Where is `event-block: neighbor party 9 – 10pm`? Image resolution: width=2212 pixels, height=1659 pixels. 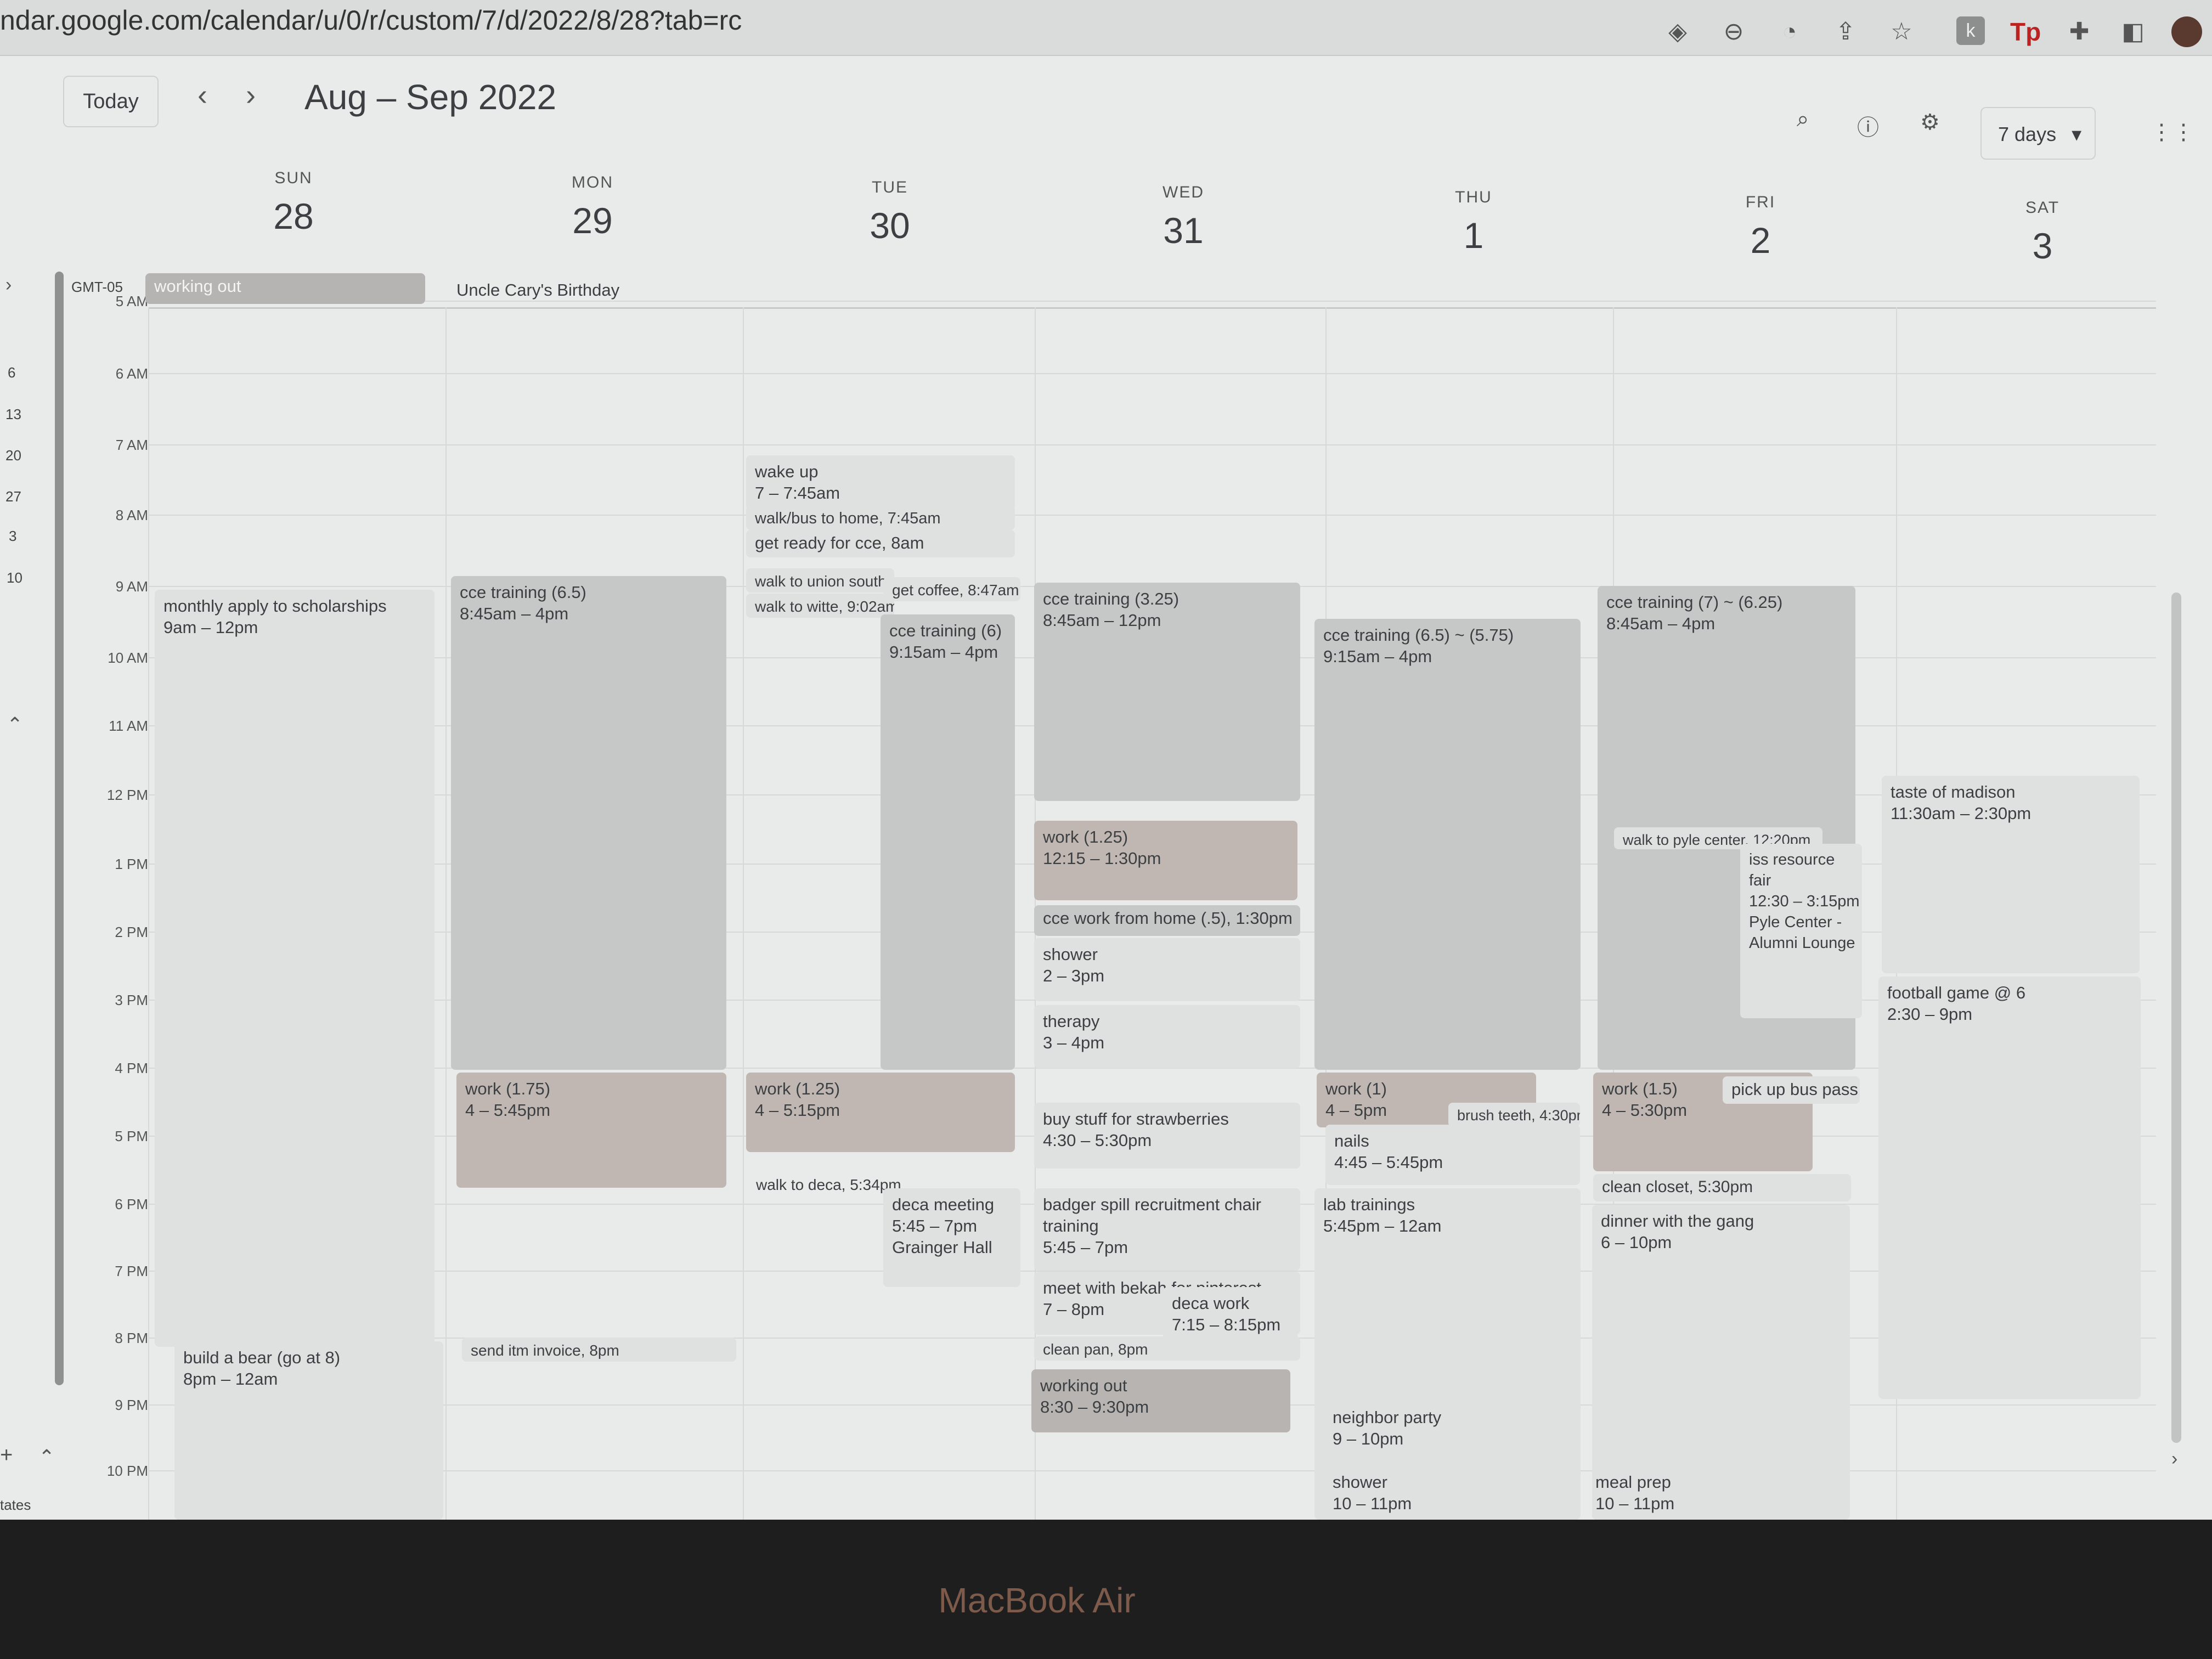
event-block: neighbor party 9 – 10pm is located at coordinates (1450, 1428).